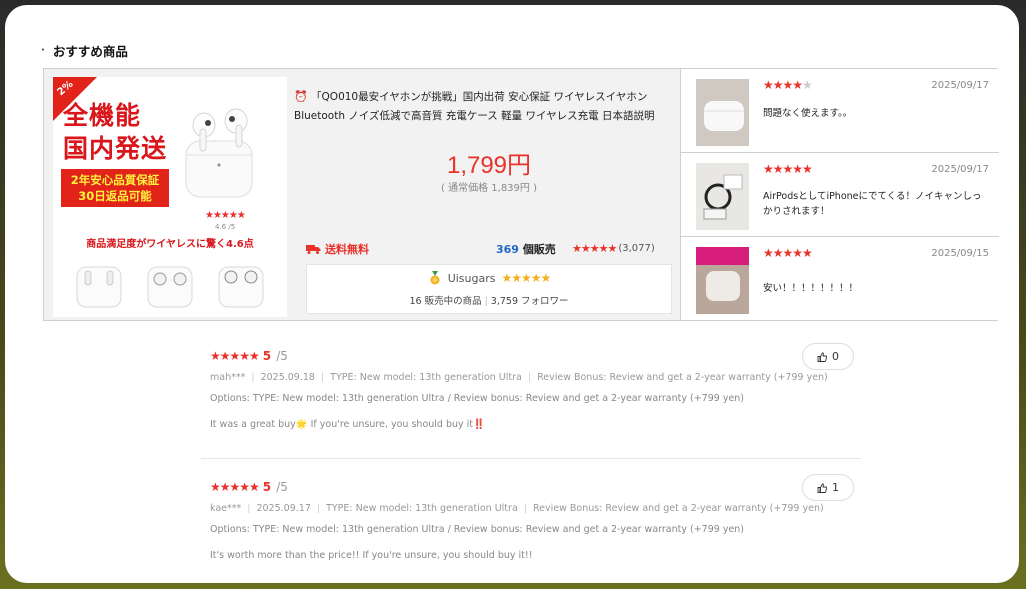  What do you see at coordinates (225, 215) in the screenshot?
I see `promo-stars: ★★★★★` at bounding box center [225, 215].